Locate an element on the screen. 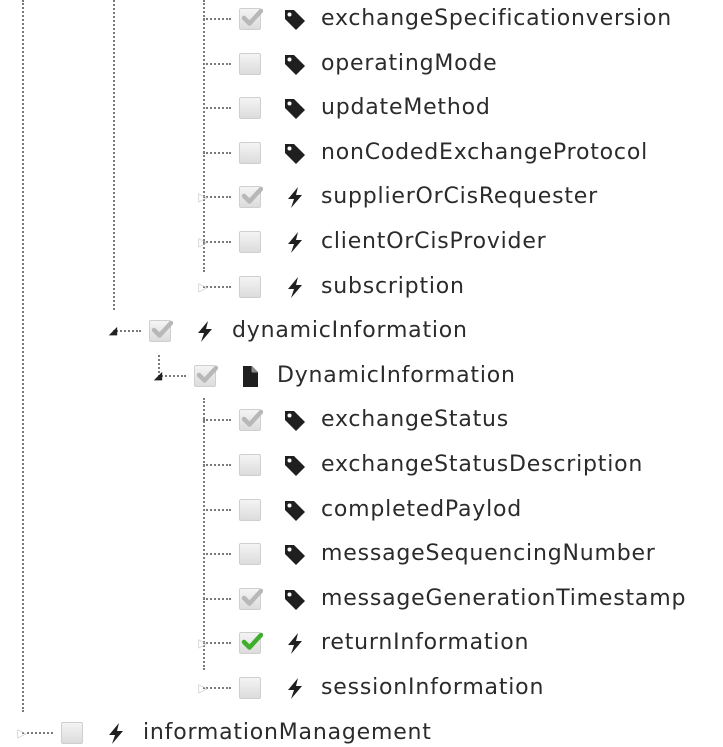  tree-node-label: sessionInformation is located at coordinates (432, 688).